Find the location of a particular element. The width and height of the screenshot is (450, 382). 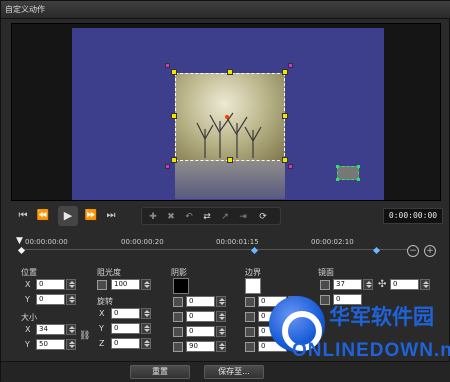

border-blur-icon is located at coordinates (250, 332).